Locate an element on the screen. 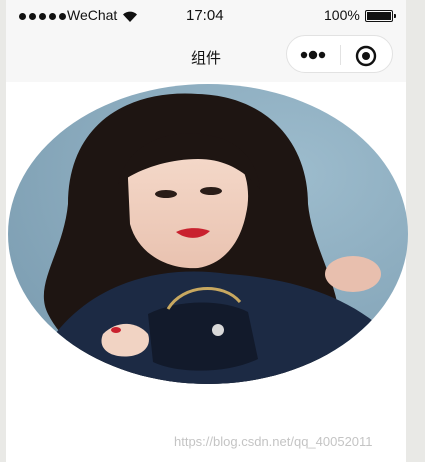 This screenshot has width=425, height=462. status-time: 17:04 is located at coordinates (205, 15).